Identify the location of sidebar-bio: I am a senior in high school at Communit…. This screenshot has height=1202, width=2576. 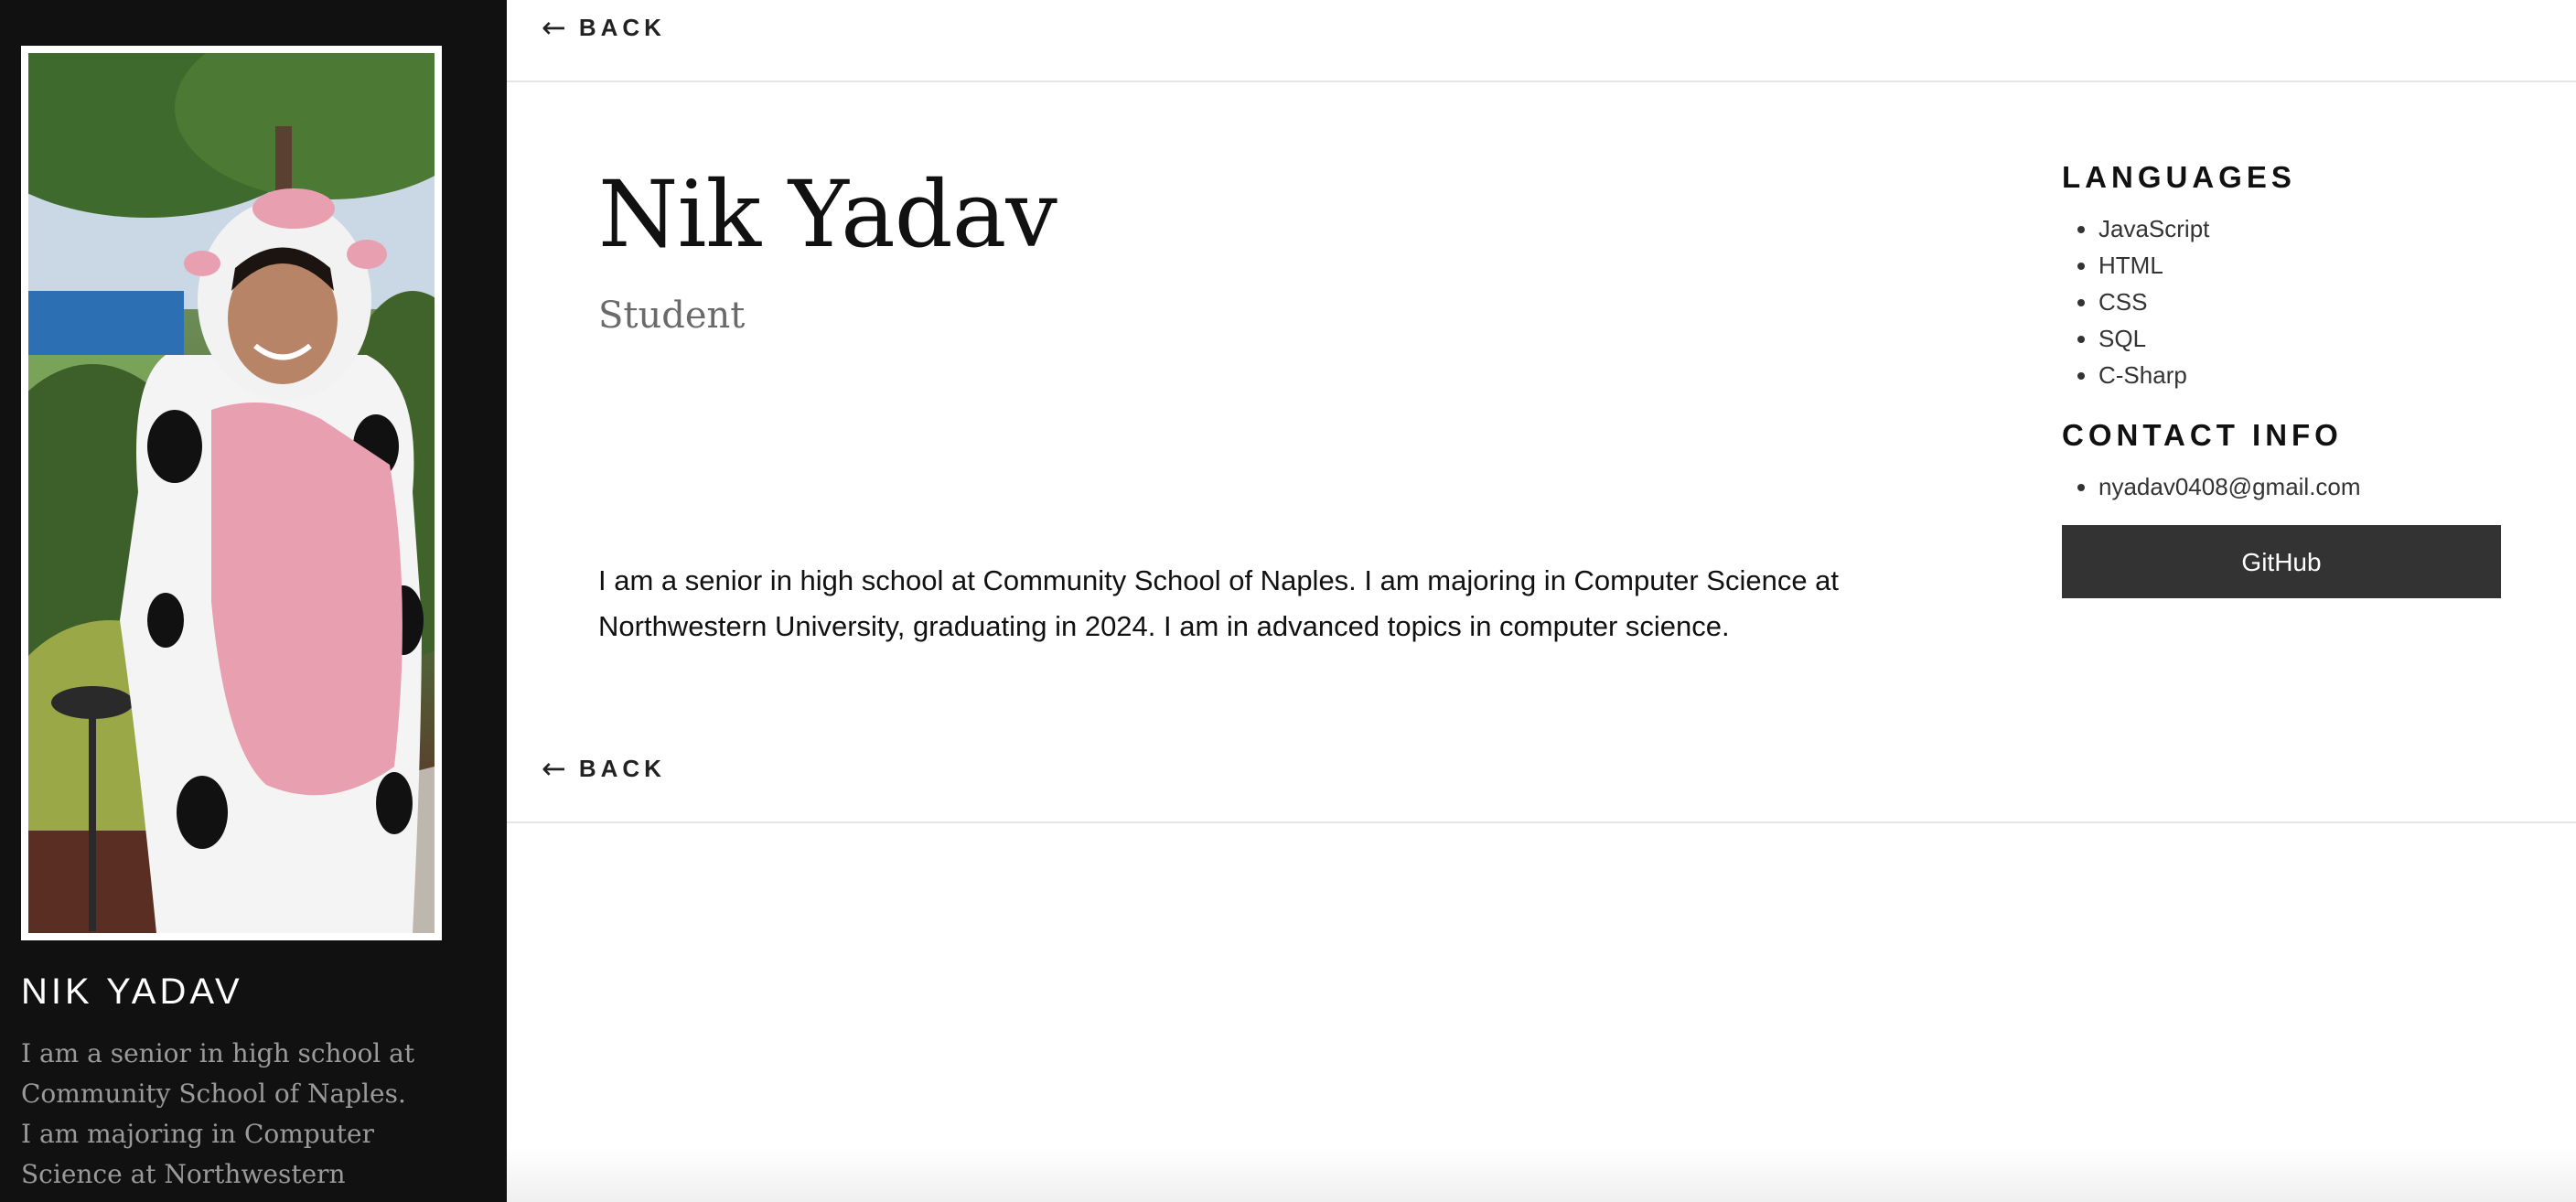
(218, 1113).